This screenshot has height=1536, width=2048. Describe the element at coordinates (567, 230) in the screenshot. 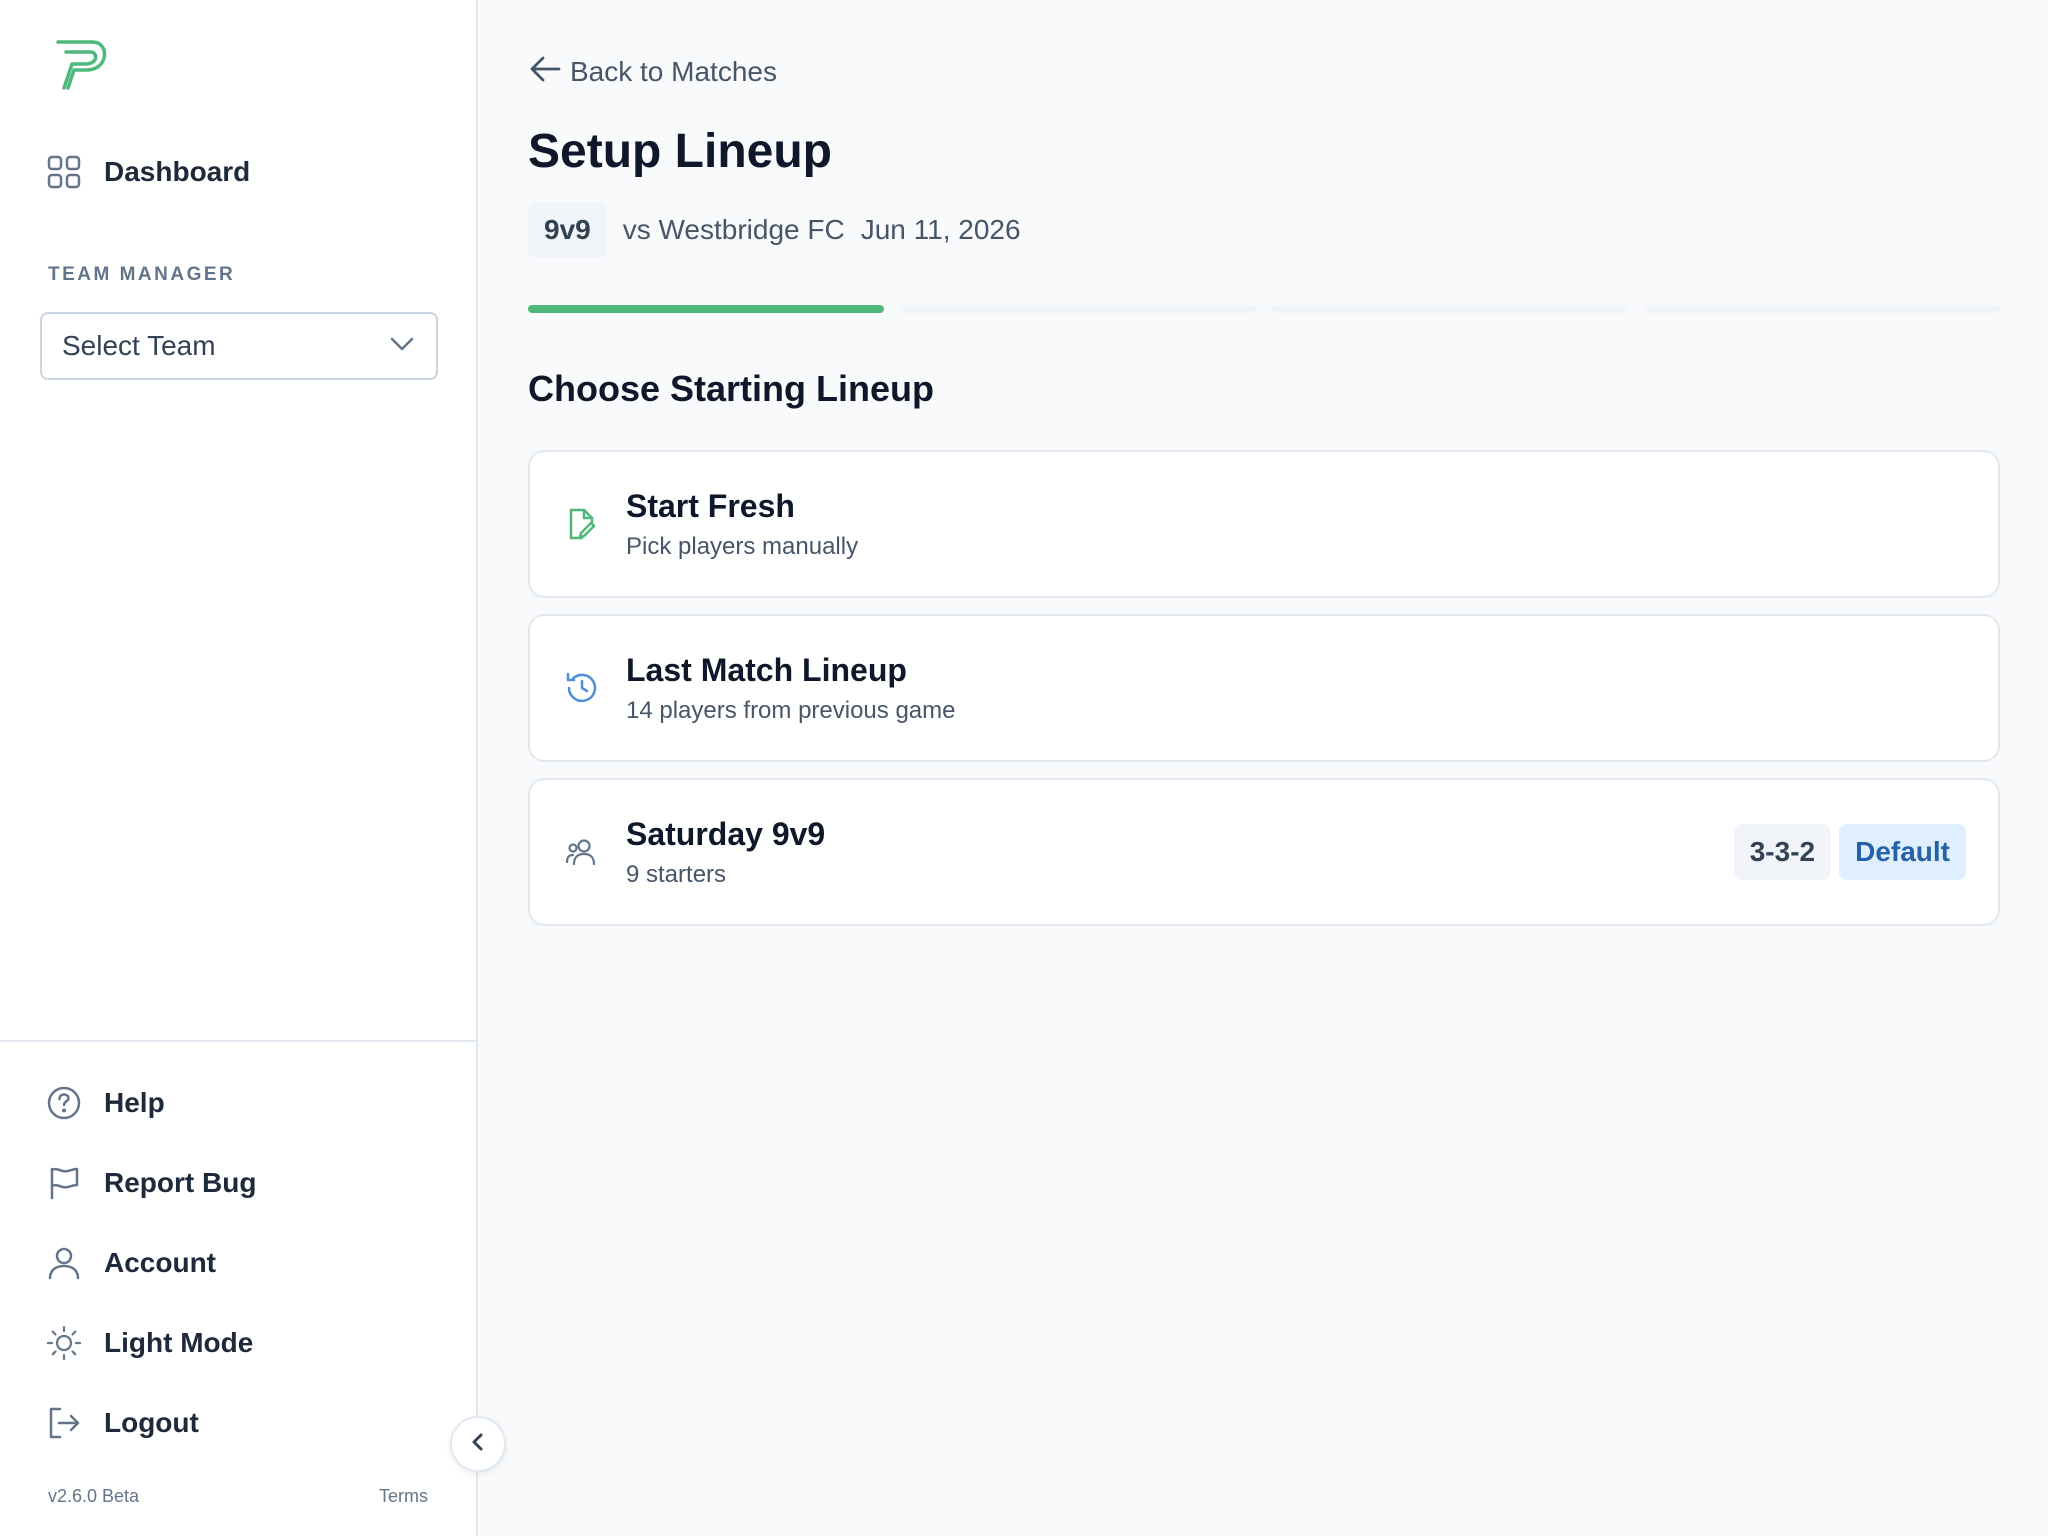

I see `format-badge: 9v9` at that location.